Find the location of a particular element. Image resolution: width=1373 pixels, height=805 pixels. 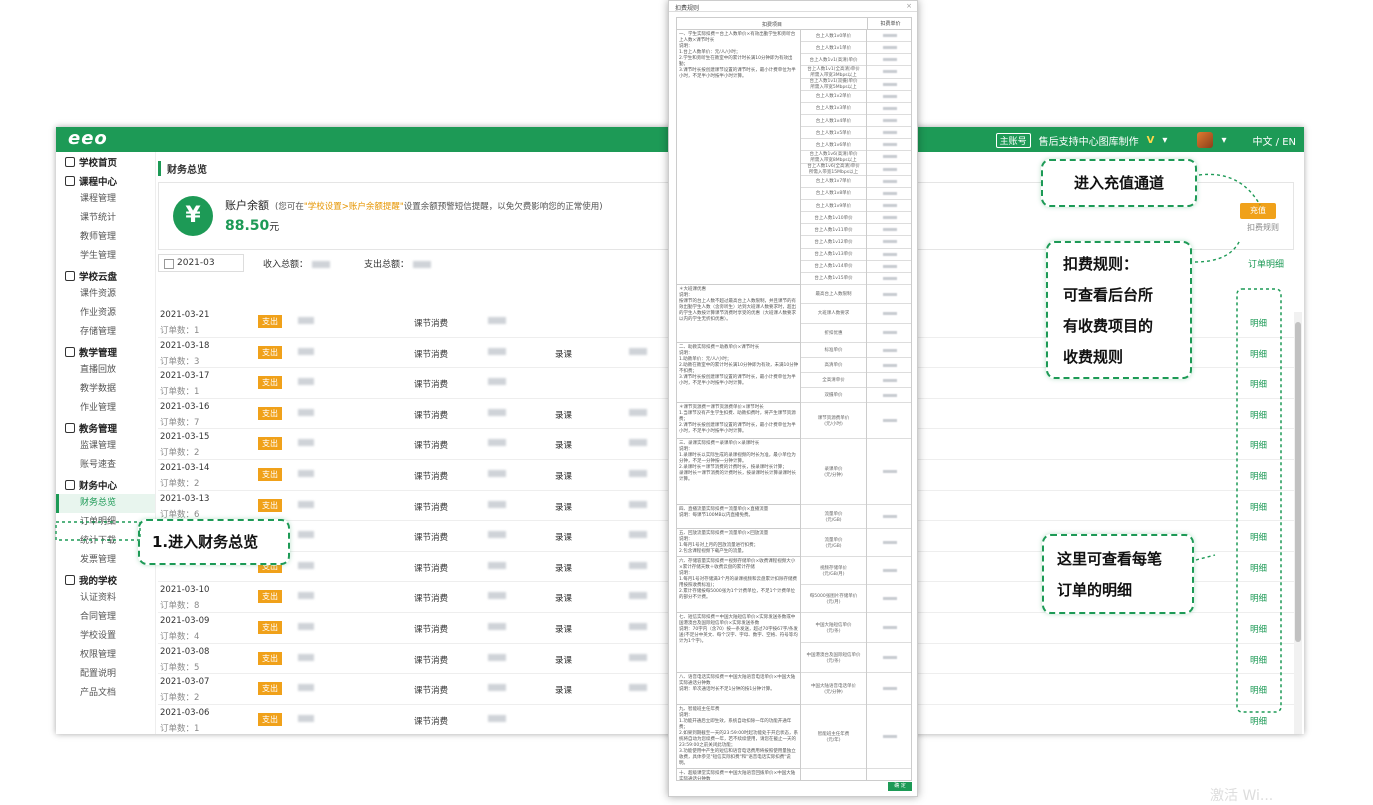

fee-item: 台上人数1v1单价 is located at coordinates (833, 48).